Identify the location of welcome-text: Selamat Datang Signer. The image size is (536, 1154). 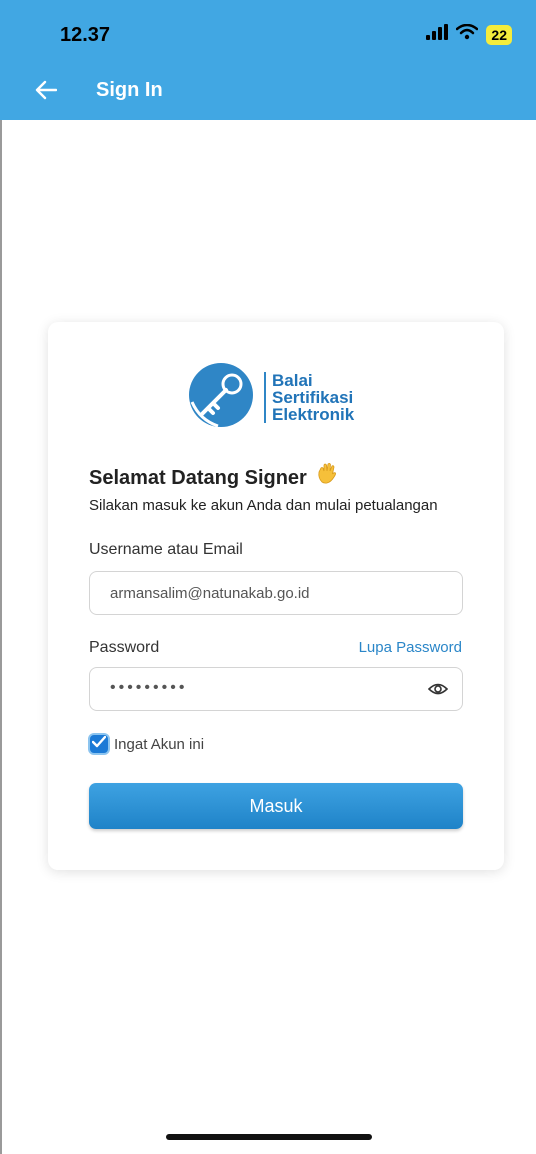
(198, 478).